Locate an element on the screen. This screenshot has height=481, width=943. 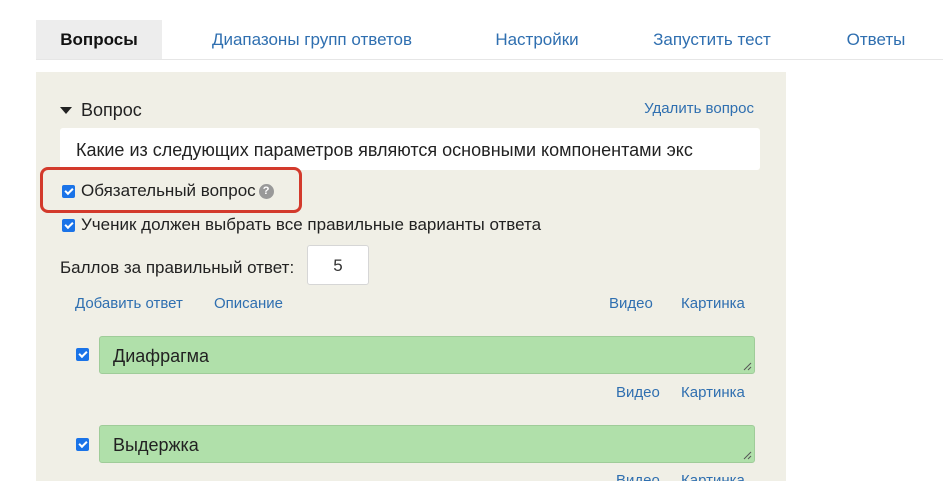
question-video-link: Видео is located at coordinates (631, 303).